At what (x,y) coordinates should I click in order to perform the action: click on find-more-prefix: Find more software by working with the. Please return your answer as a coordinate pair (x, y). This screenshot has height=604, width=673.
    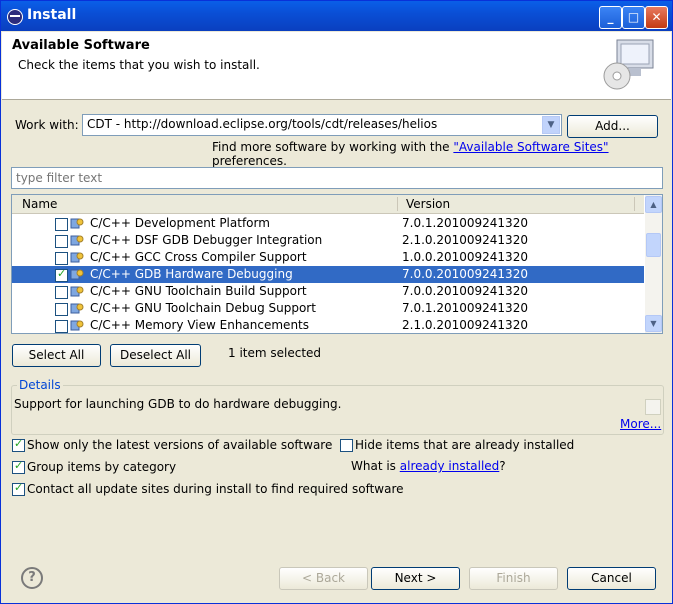
    Looking at the image, I should click on (333, 147).